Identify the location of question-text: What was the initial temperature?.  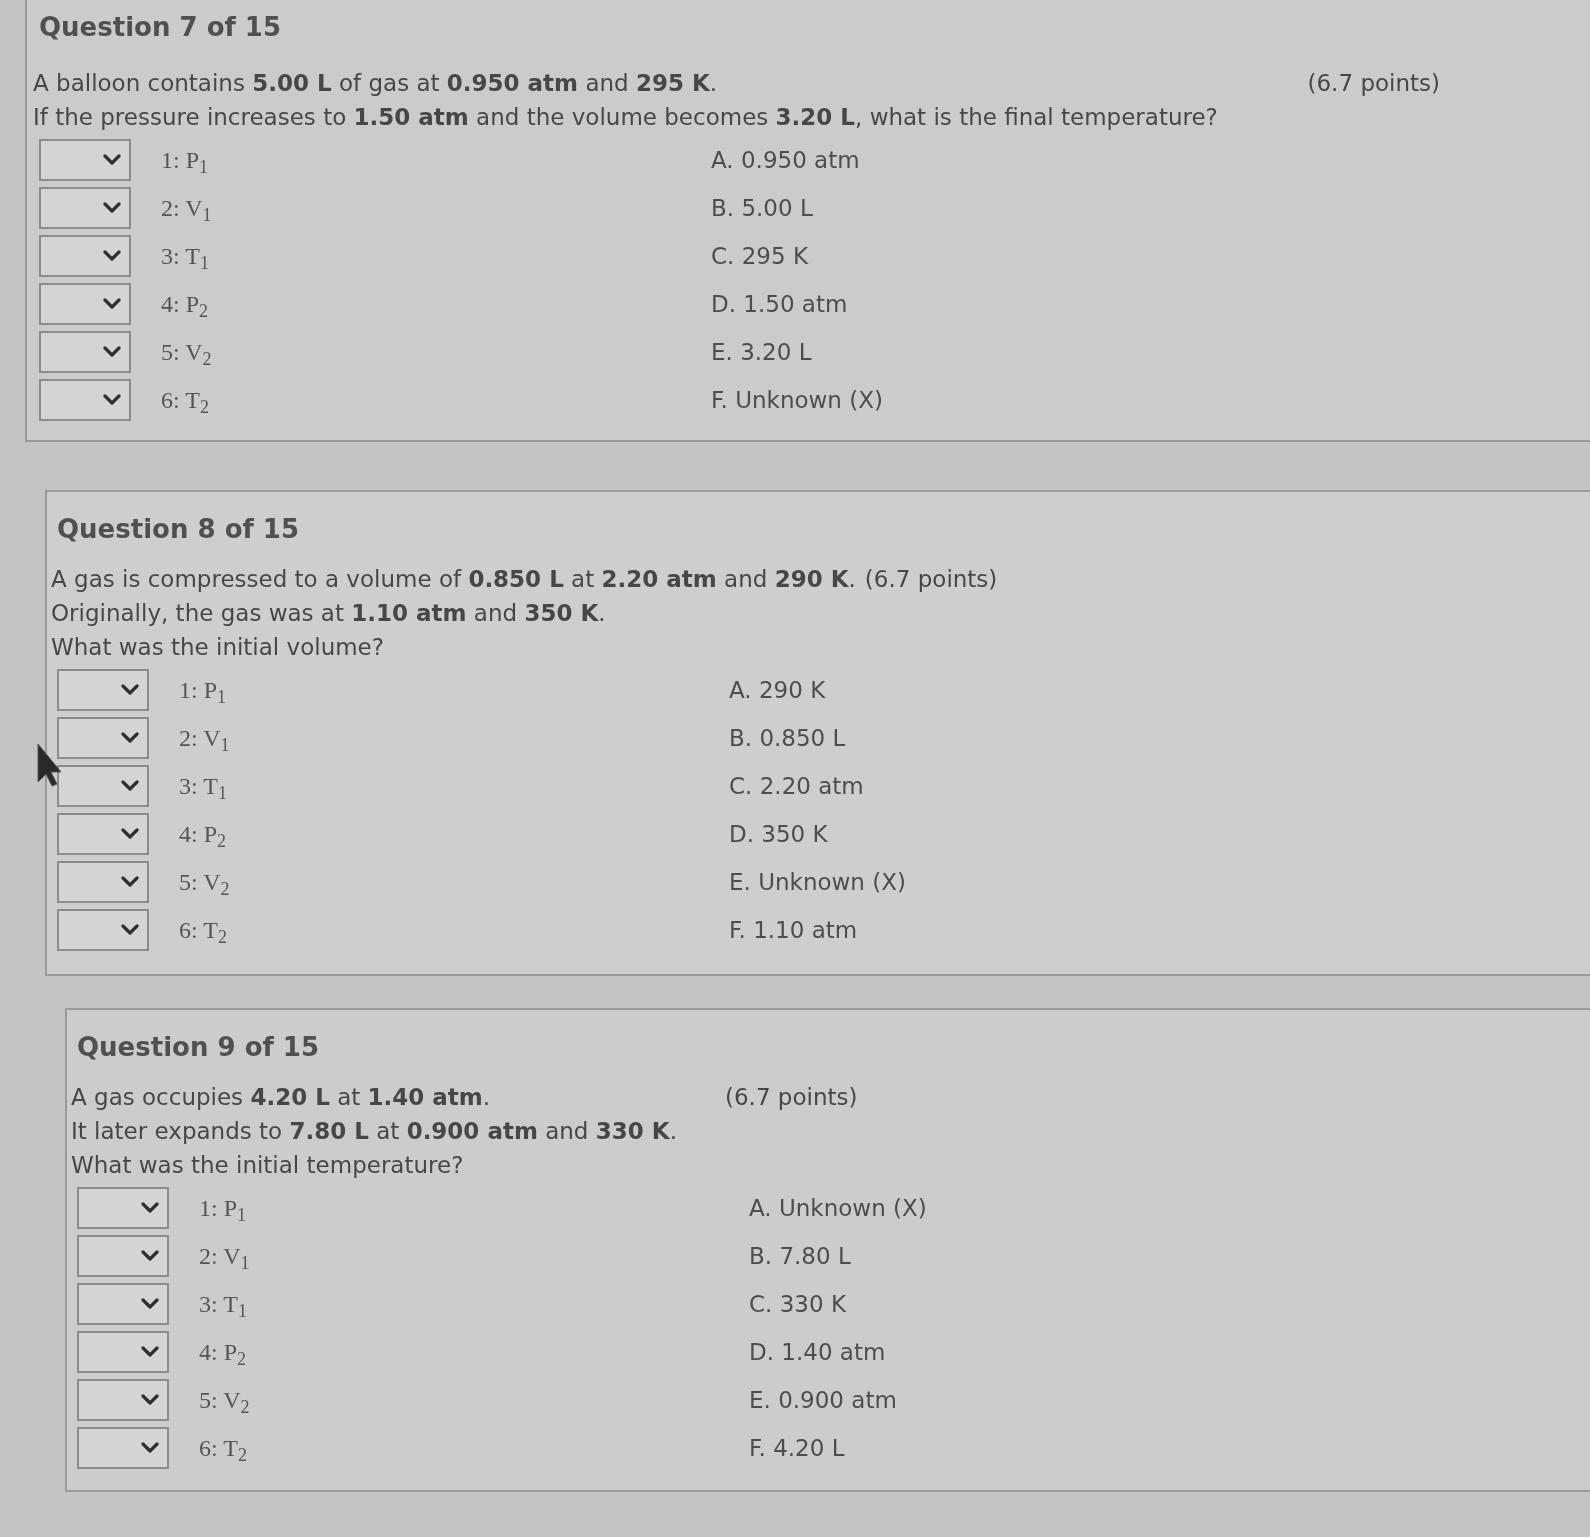
(268, 1165).